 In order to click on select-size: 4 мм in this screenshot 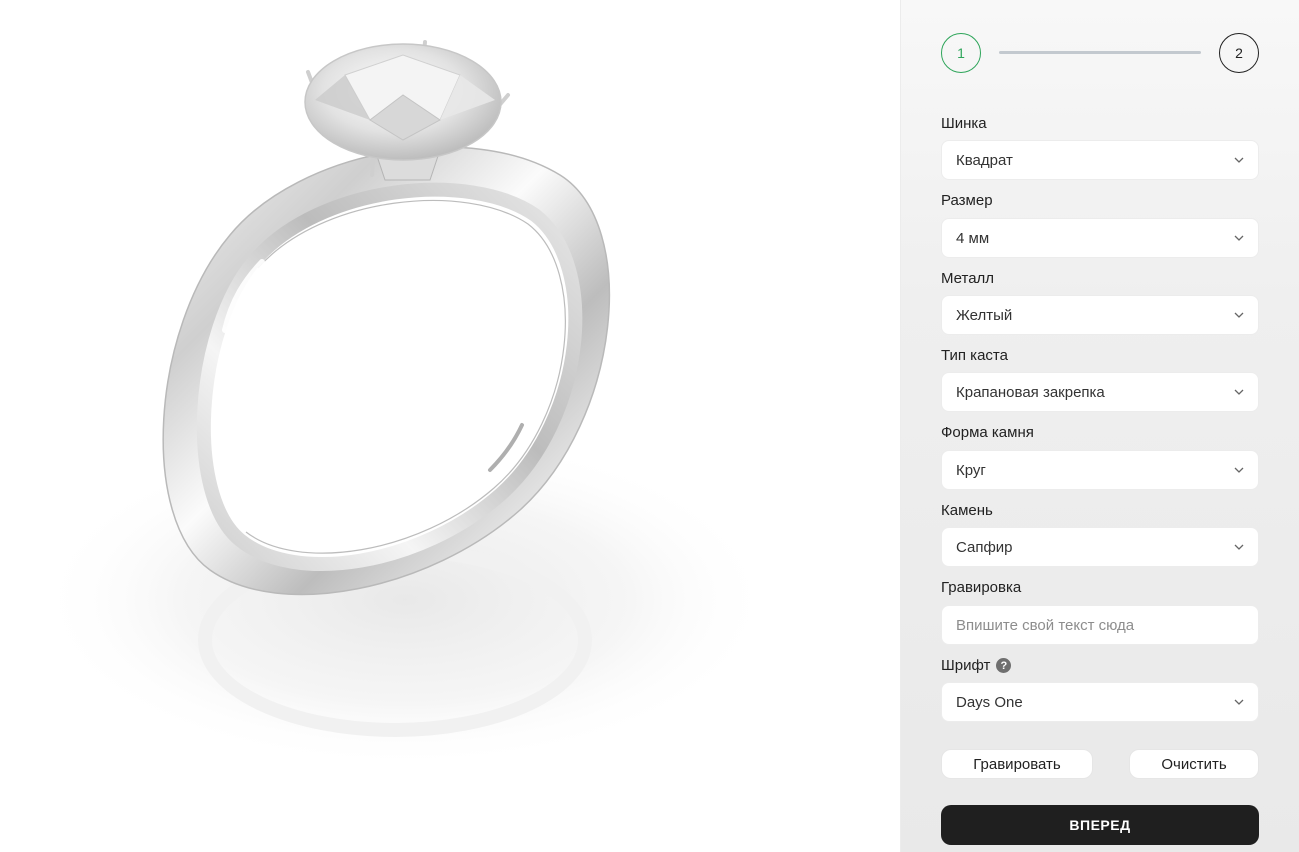, I will do `click(1100, 238)`.